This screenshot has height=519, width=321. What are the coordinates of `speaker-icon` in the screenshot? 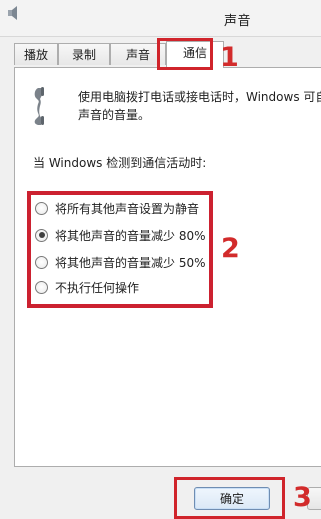 It's located at (12, 13).